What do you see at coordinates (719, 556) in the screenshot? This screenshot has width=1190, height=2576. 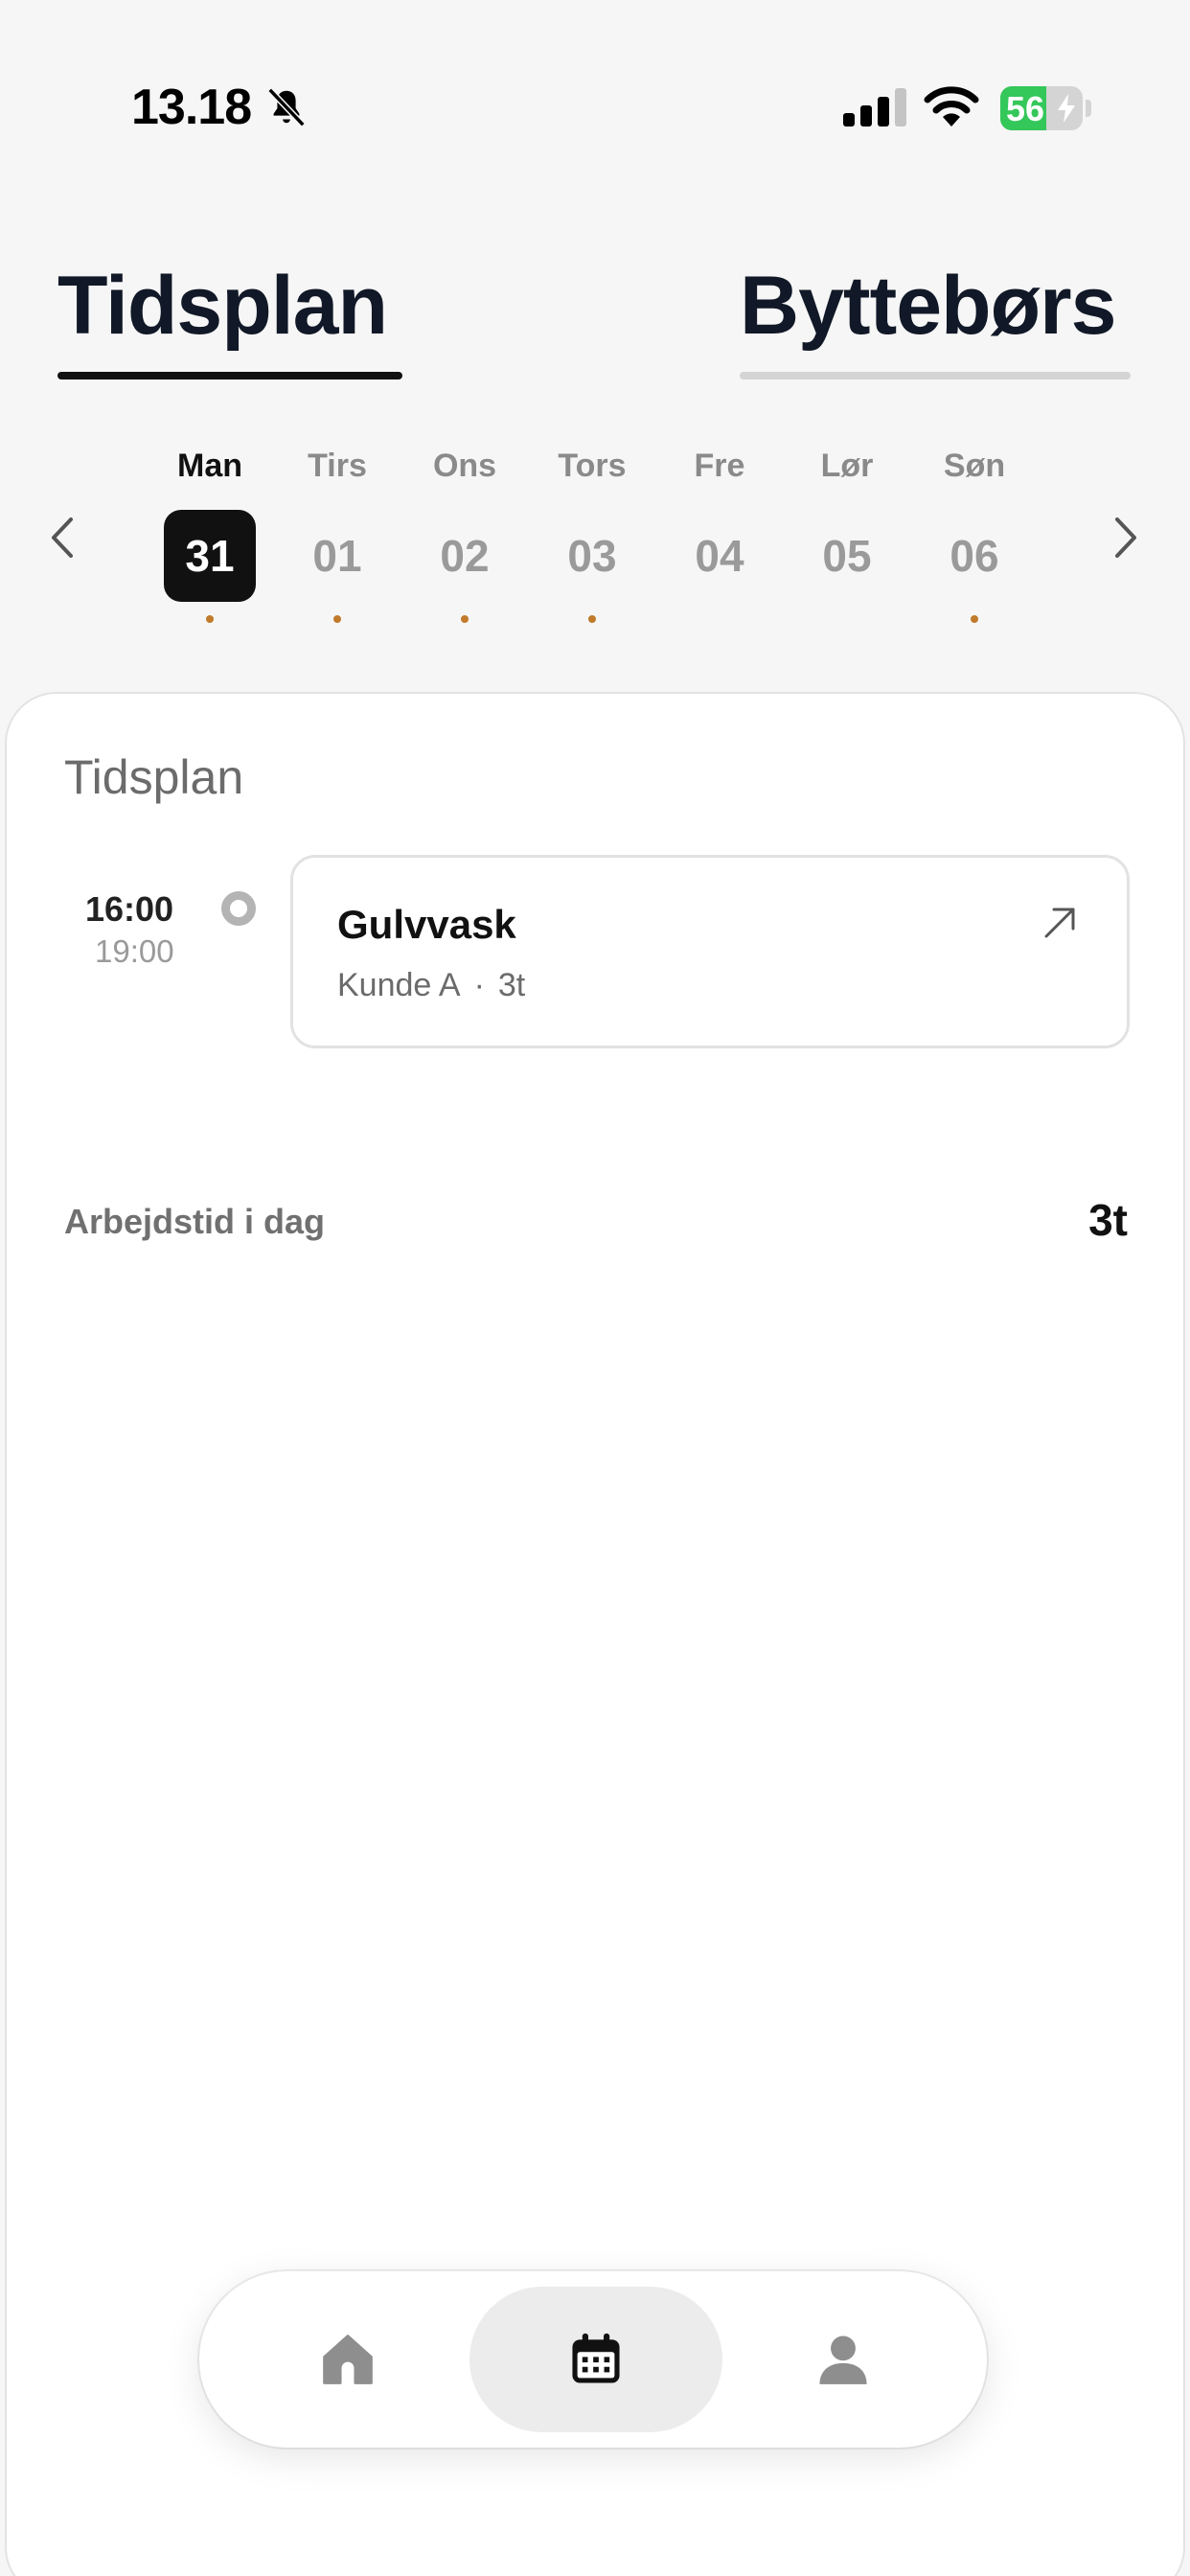 I see `day-number: 04` at bounding box center [719, 556].